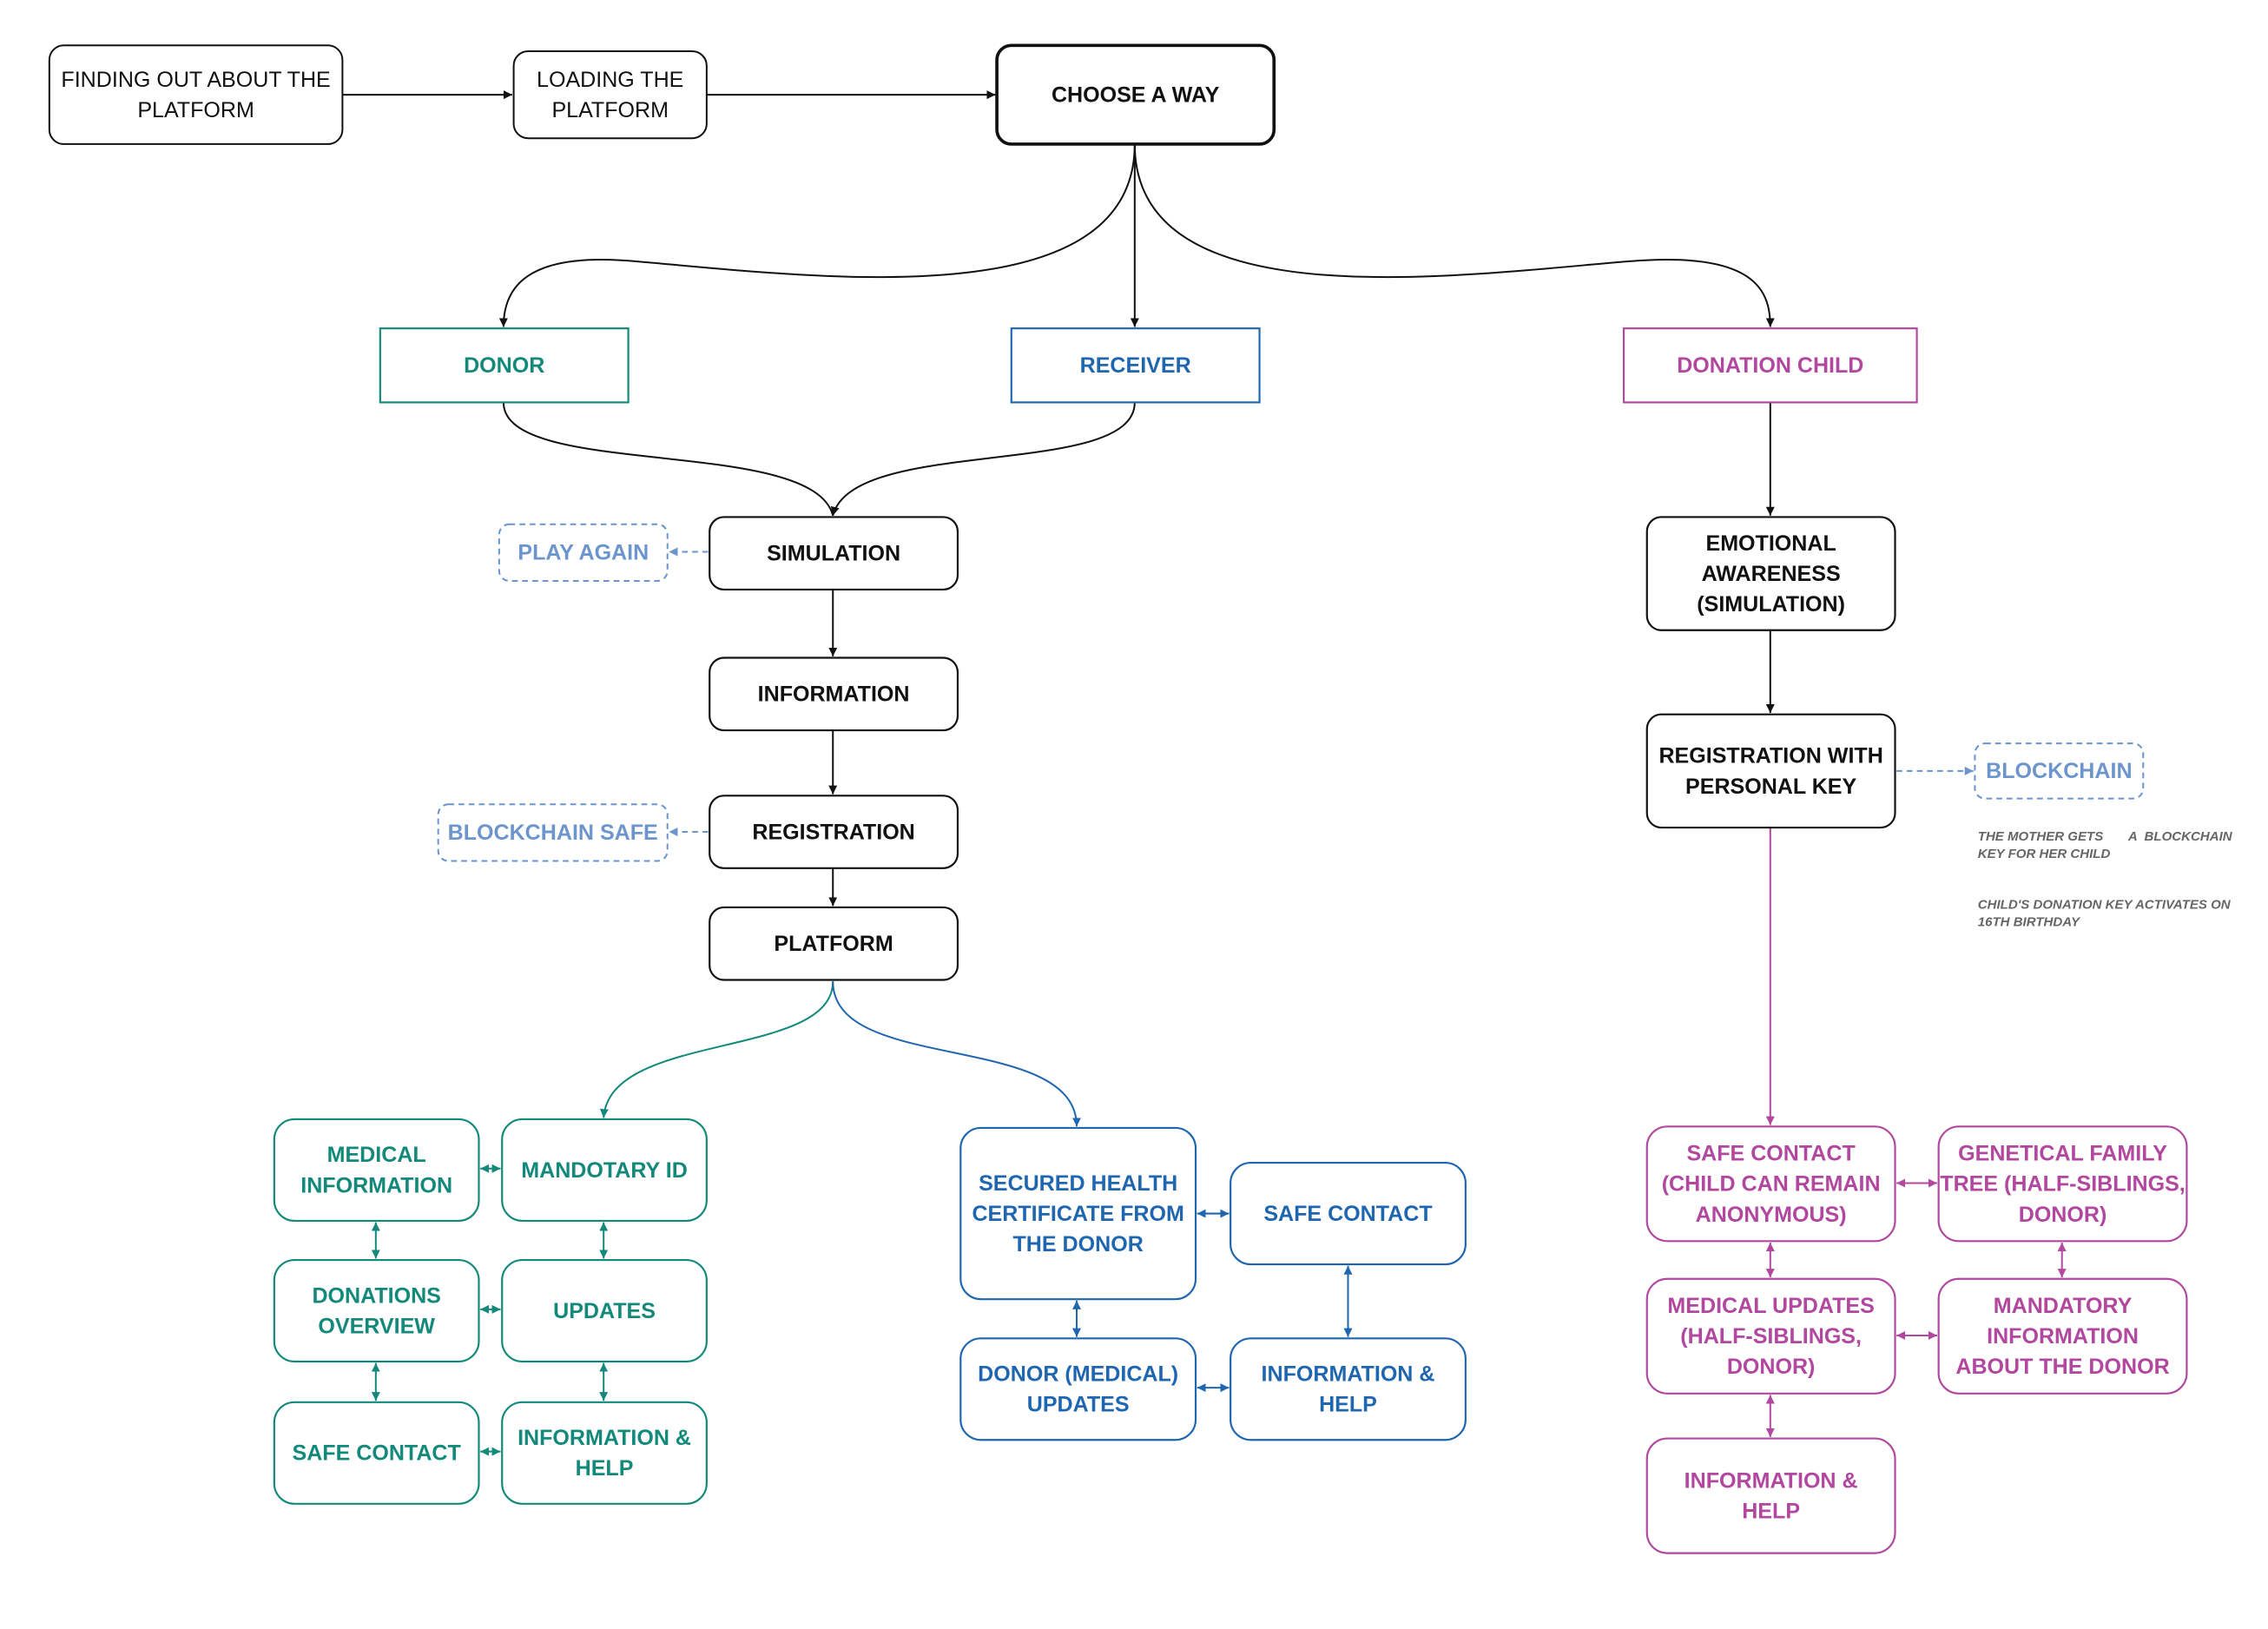 The image size is (2268, 1629). I want to click on node-regkey: REGISTRATION WITH PERSONAL KEY, so click(1771, 771).